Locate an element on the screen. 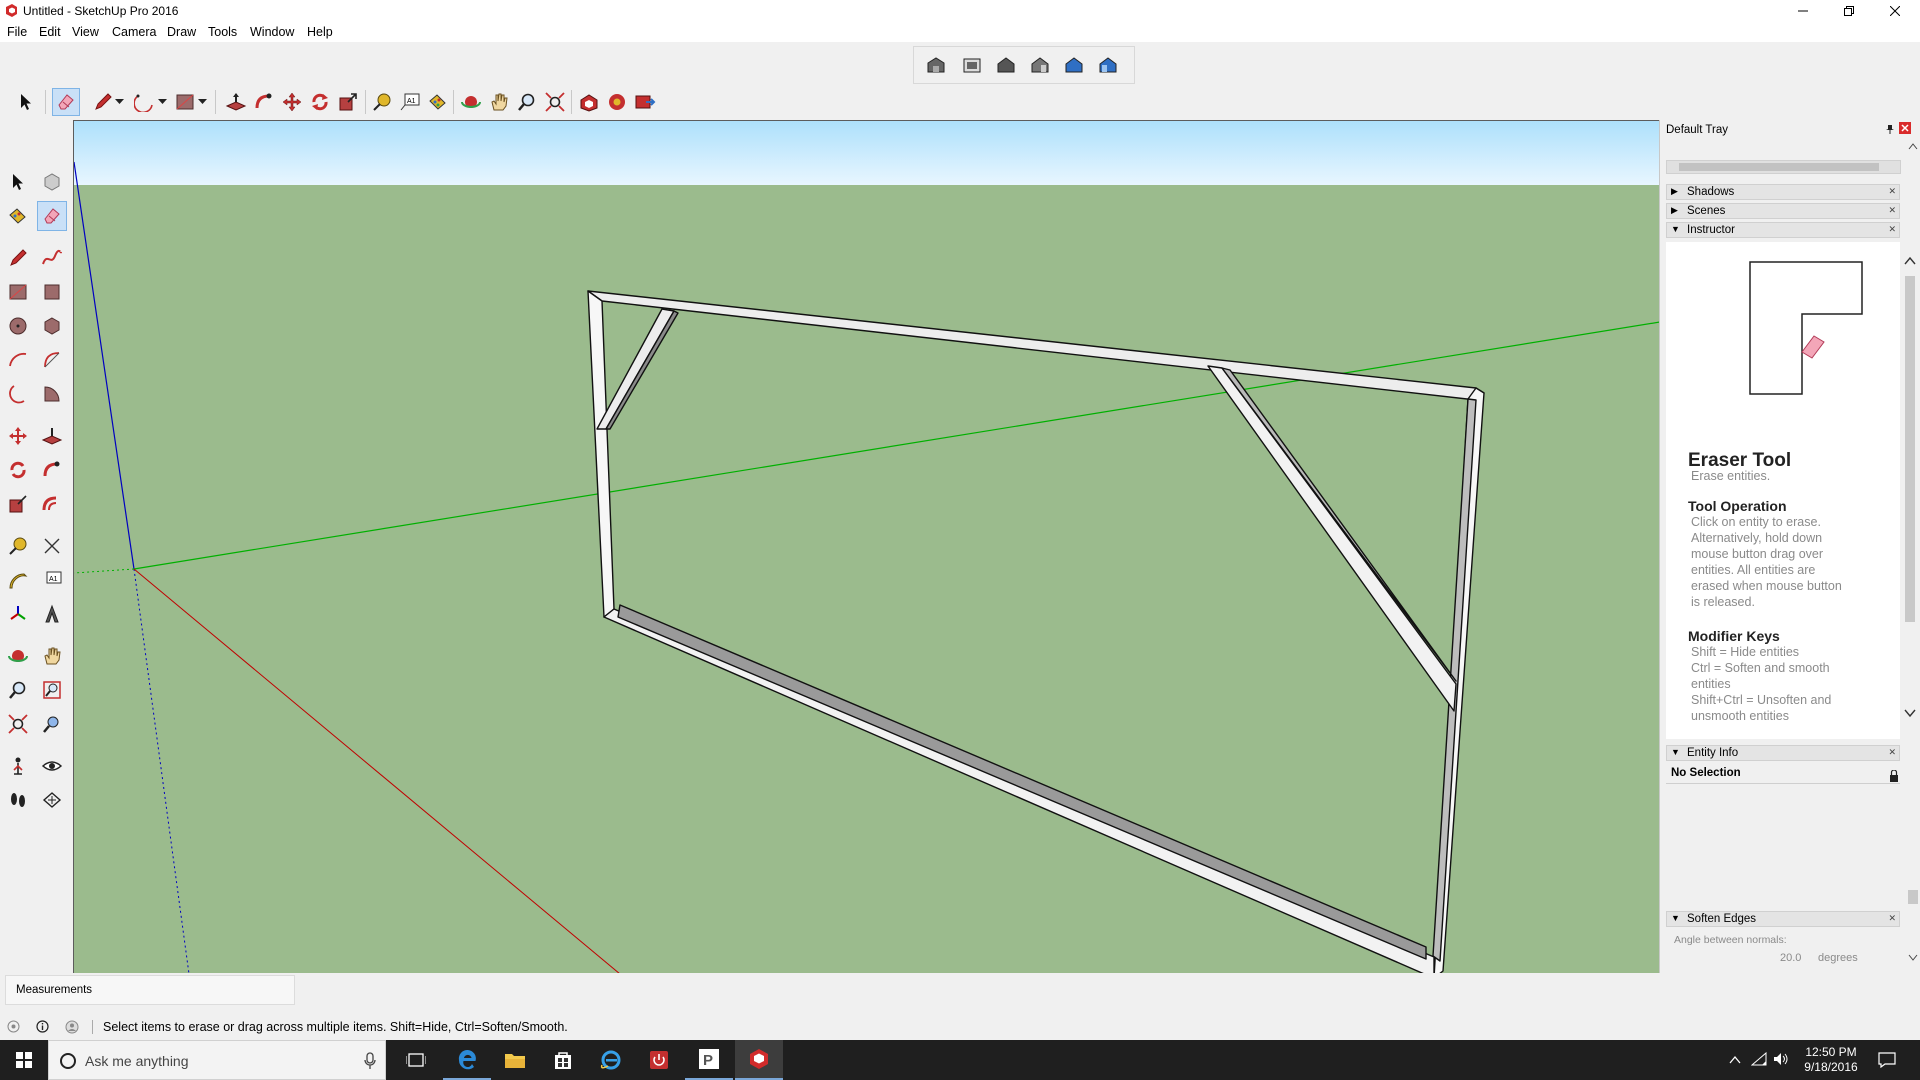 Image resolution: width=1920 pixels, height=1080 pixels. close-window-button is located at coordinates (1895, 11).